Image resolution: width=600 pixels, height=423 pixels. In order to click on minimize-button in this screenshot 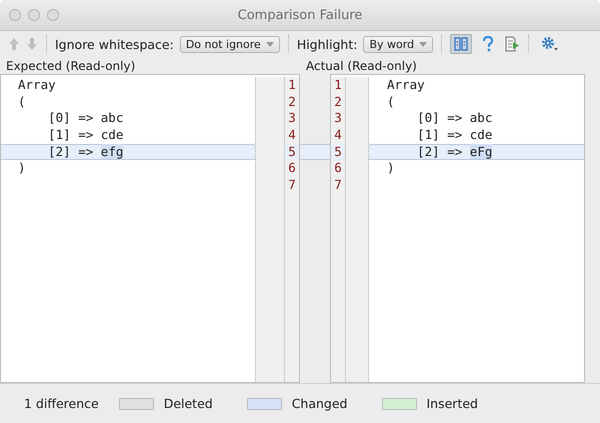, I will do `click(34, 15)`.